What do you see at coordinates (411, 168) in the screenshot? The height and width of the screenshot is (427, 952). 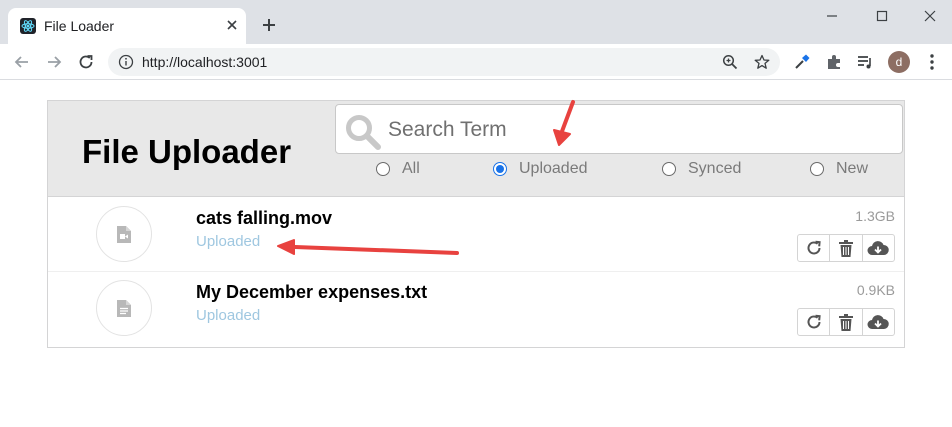 I see `filter-label: All` at bounding box center [411, 168].